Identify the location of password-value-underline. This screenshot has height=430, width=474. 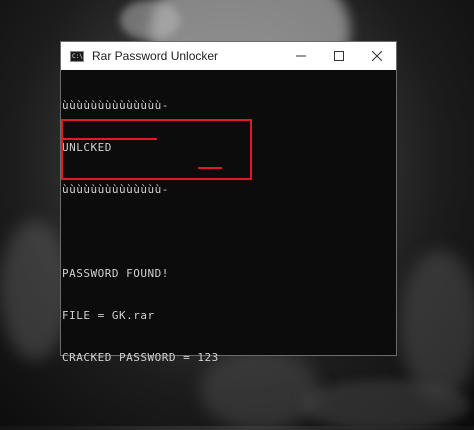
(210, 168).